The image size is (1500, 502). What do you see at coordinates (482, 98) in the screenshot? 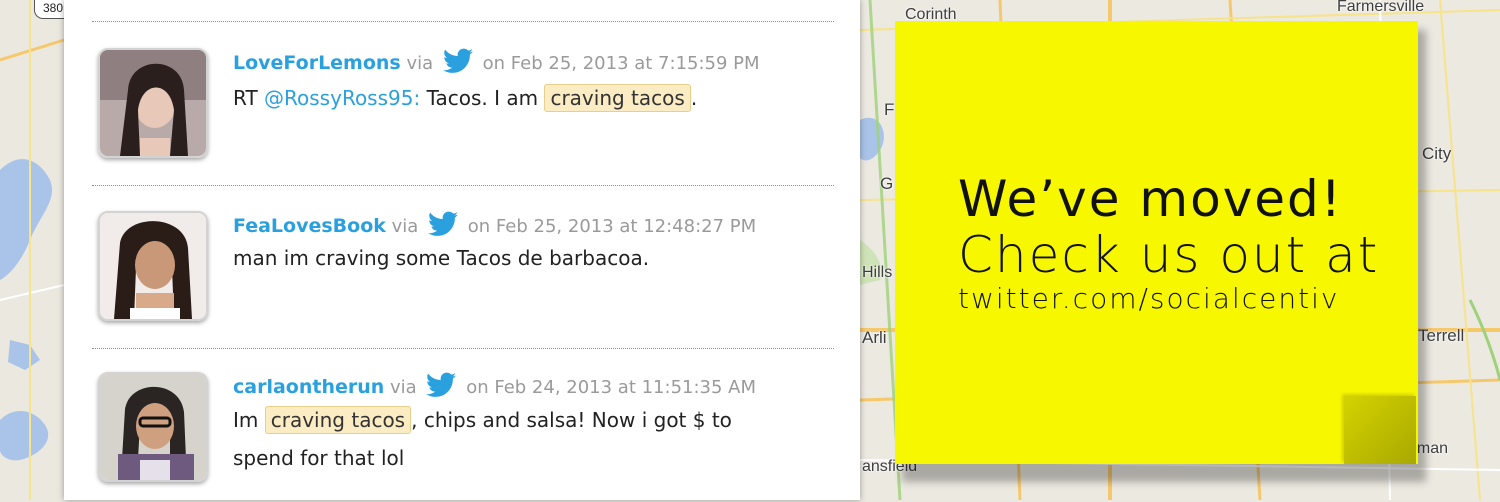
I see `tweet-text-part: Tacos. I am` at bounding box center [482, 98].